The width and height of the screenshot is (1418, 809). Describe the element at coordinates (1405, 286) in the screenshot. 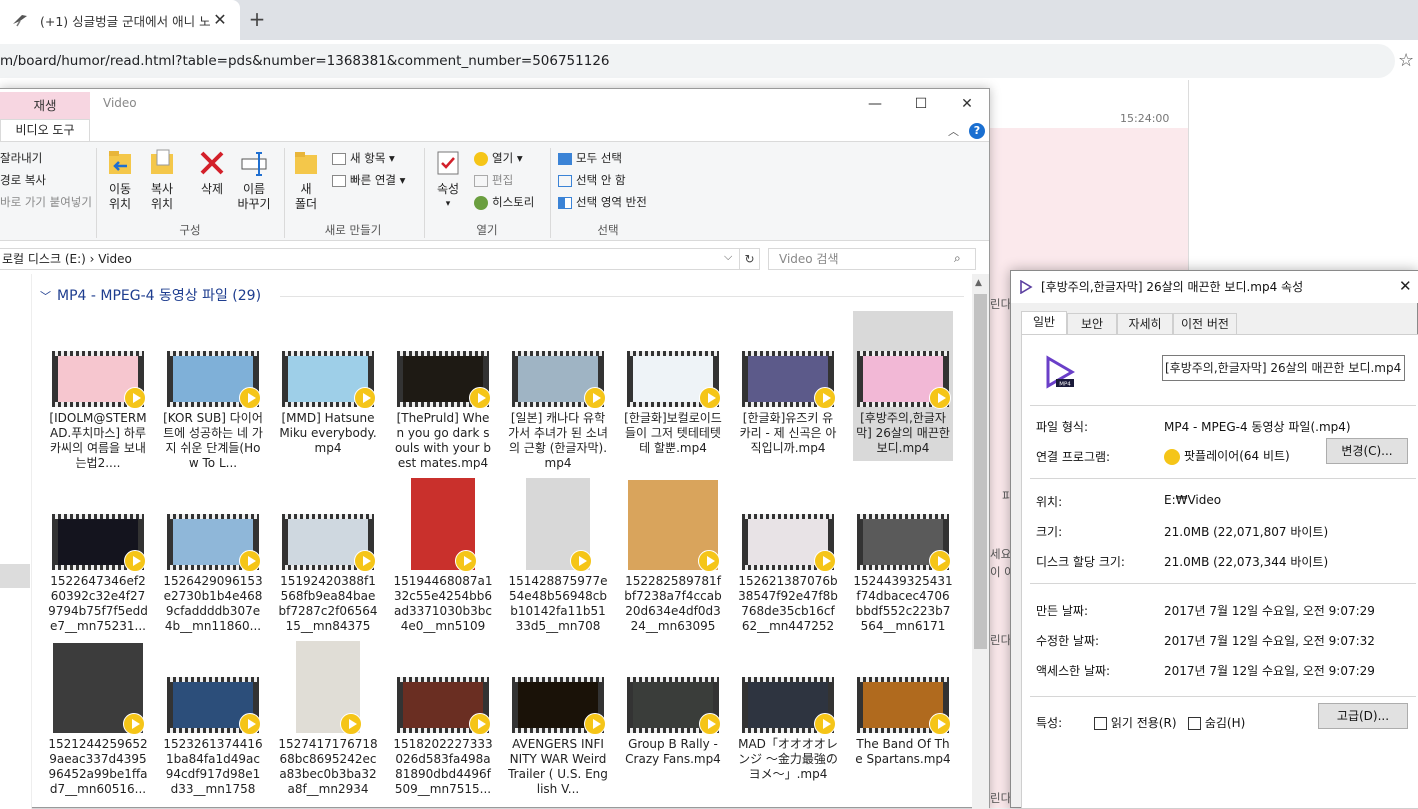

I see `close-dialog-icon: ✕` at that location.